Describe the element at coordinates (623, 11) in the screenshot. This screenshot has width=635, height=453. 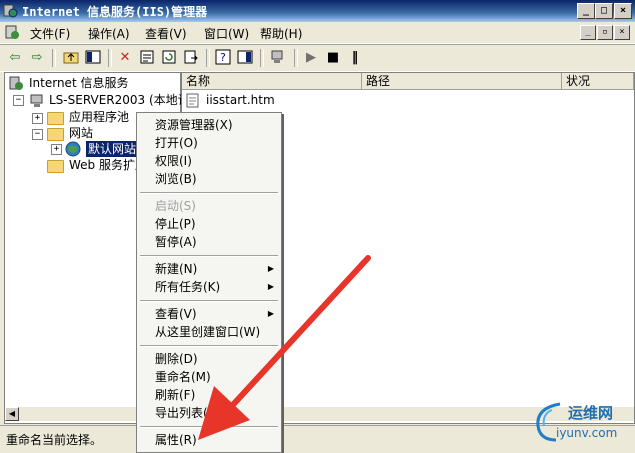
I see `close-button: ×` at that location.